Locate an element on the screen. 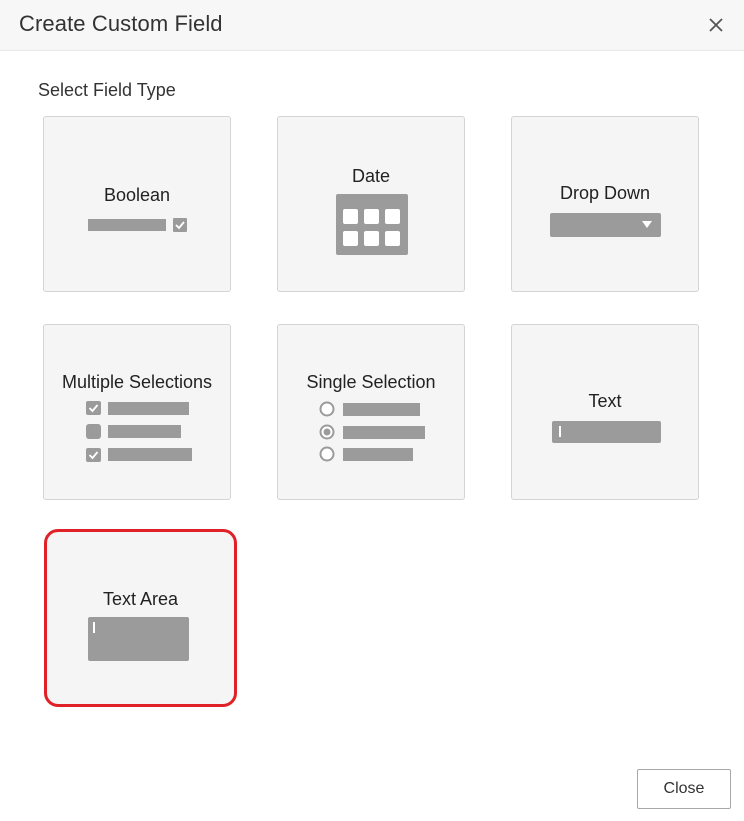  field-type-multiple-selections: Multiple Selections is located at coordinates (137, 412).